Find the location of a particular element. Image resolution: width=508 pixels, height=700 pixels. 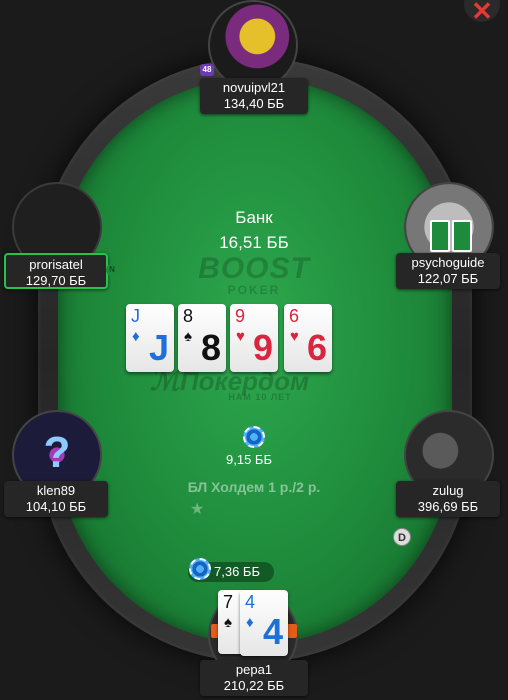

board-card: J ♦ J is located at coordinates (150, 338).